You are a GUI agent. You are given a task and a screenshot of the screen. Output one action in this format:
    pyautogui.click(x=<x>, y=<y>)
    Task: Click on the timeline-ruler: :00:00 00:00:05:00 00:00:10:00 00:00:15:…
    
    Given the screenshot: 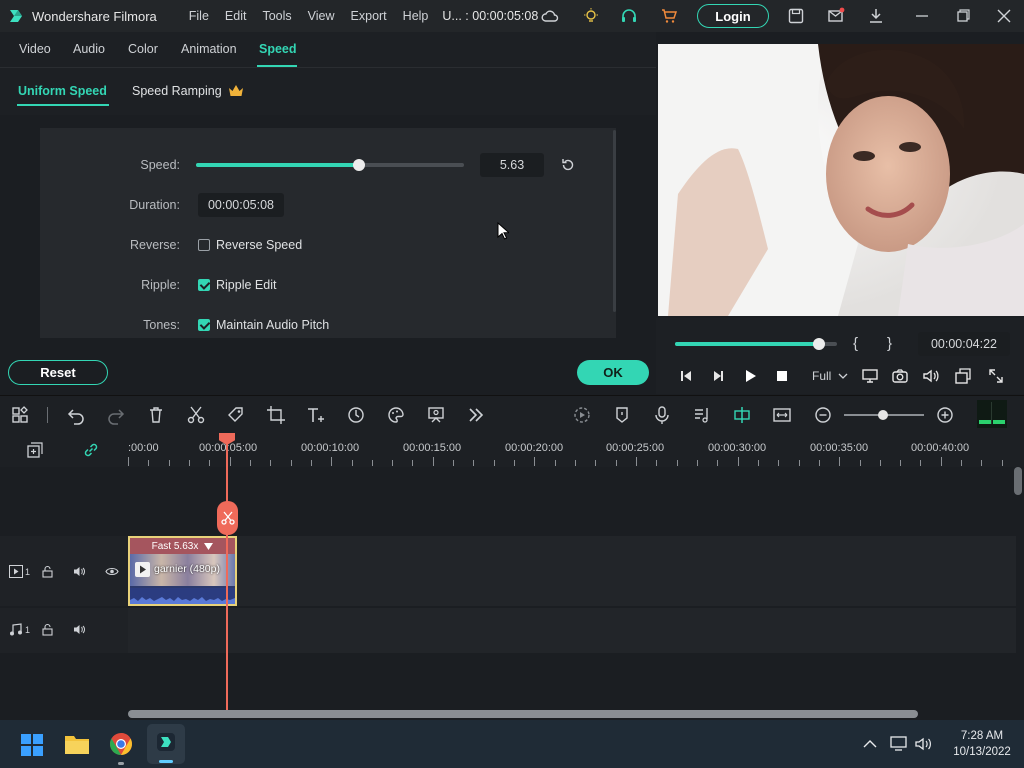 What is the action you would take?
    pyautogui.click(x=512, y=450)
    